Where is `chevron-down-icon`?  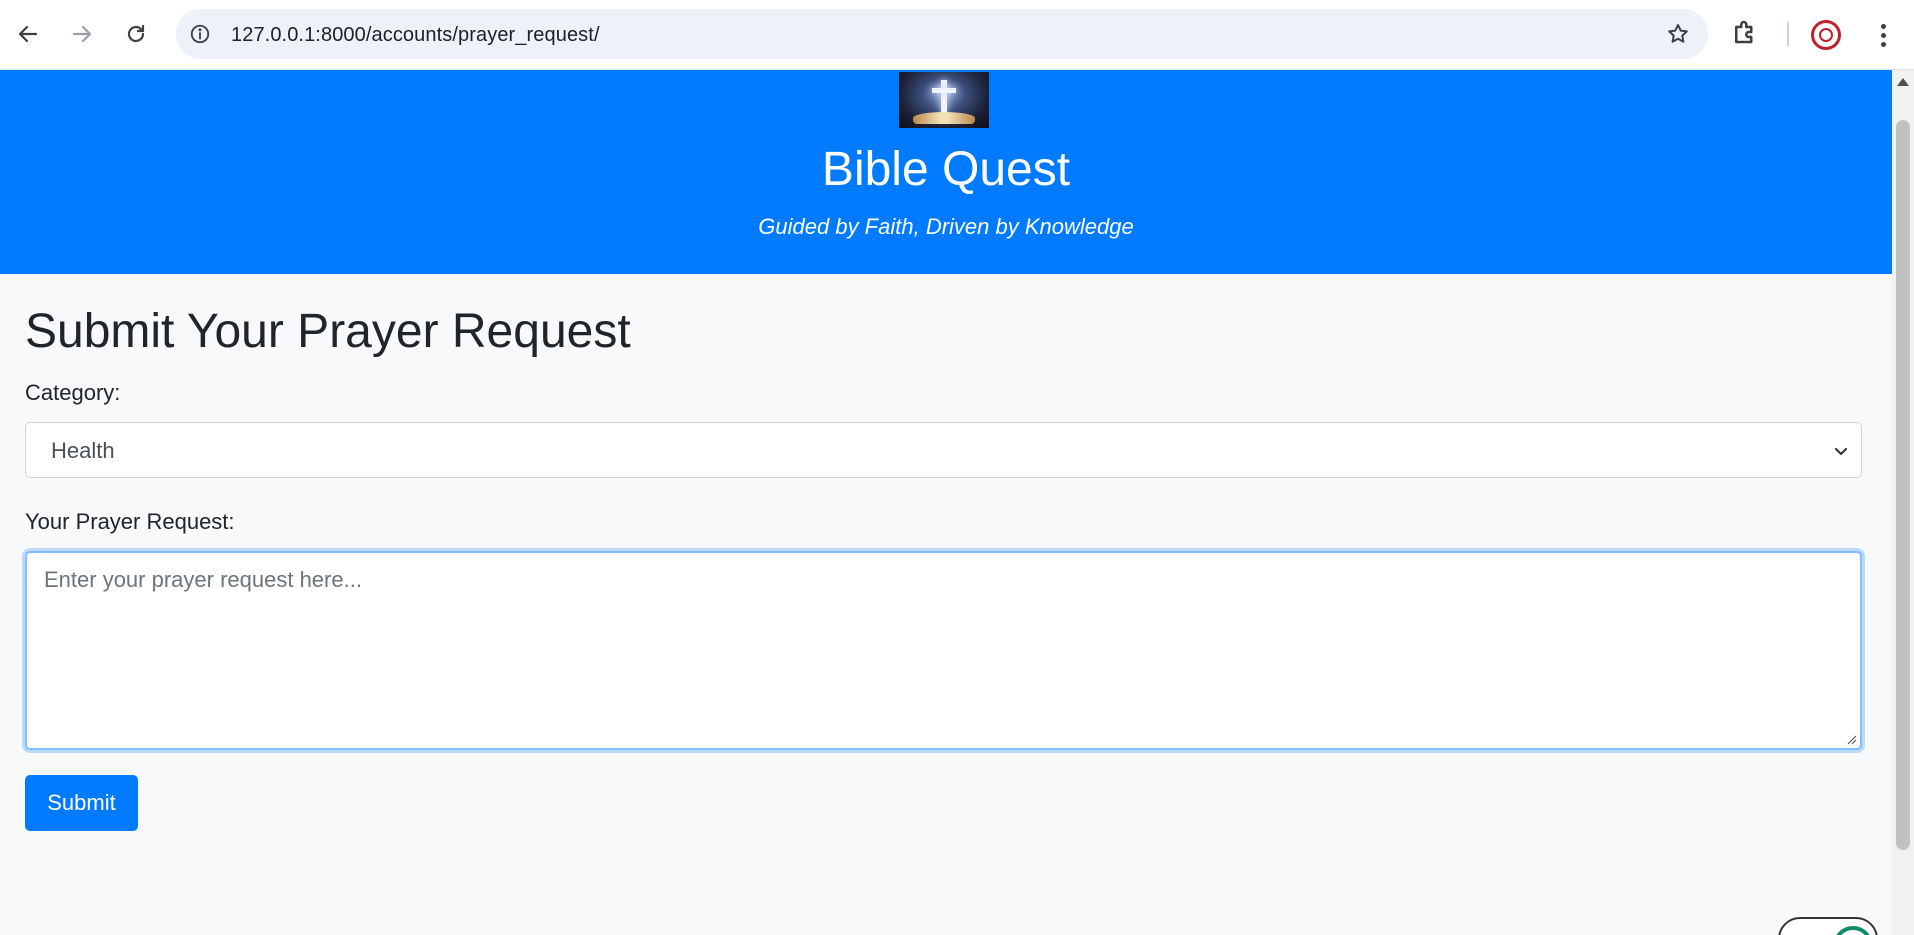
chevron-down-icon is located at coordinates (1841, 451).